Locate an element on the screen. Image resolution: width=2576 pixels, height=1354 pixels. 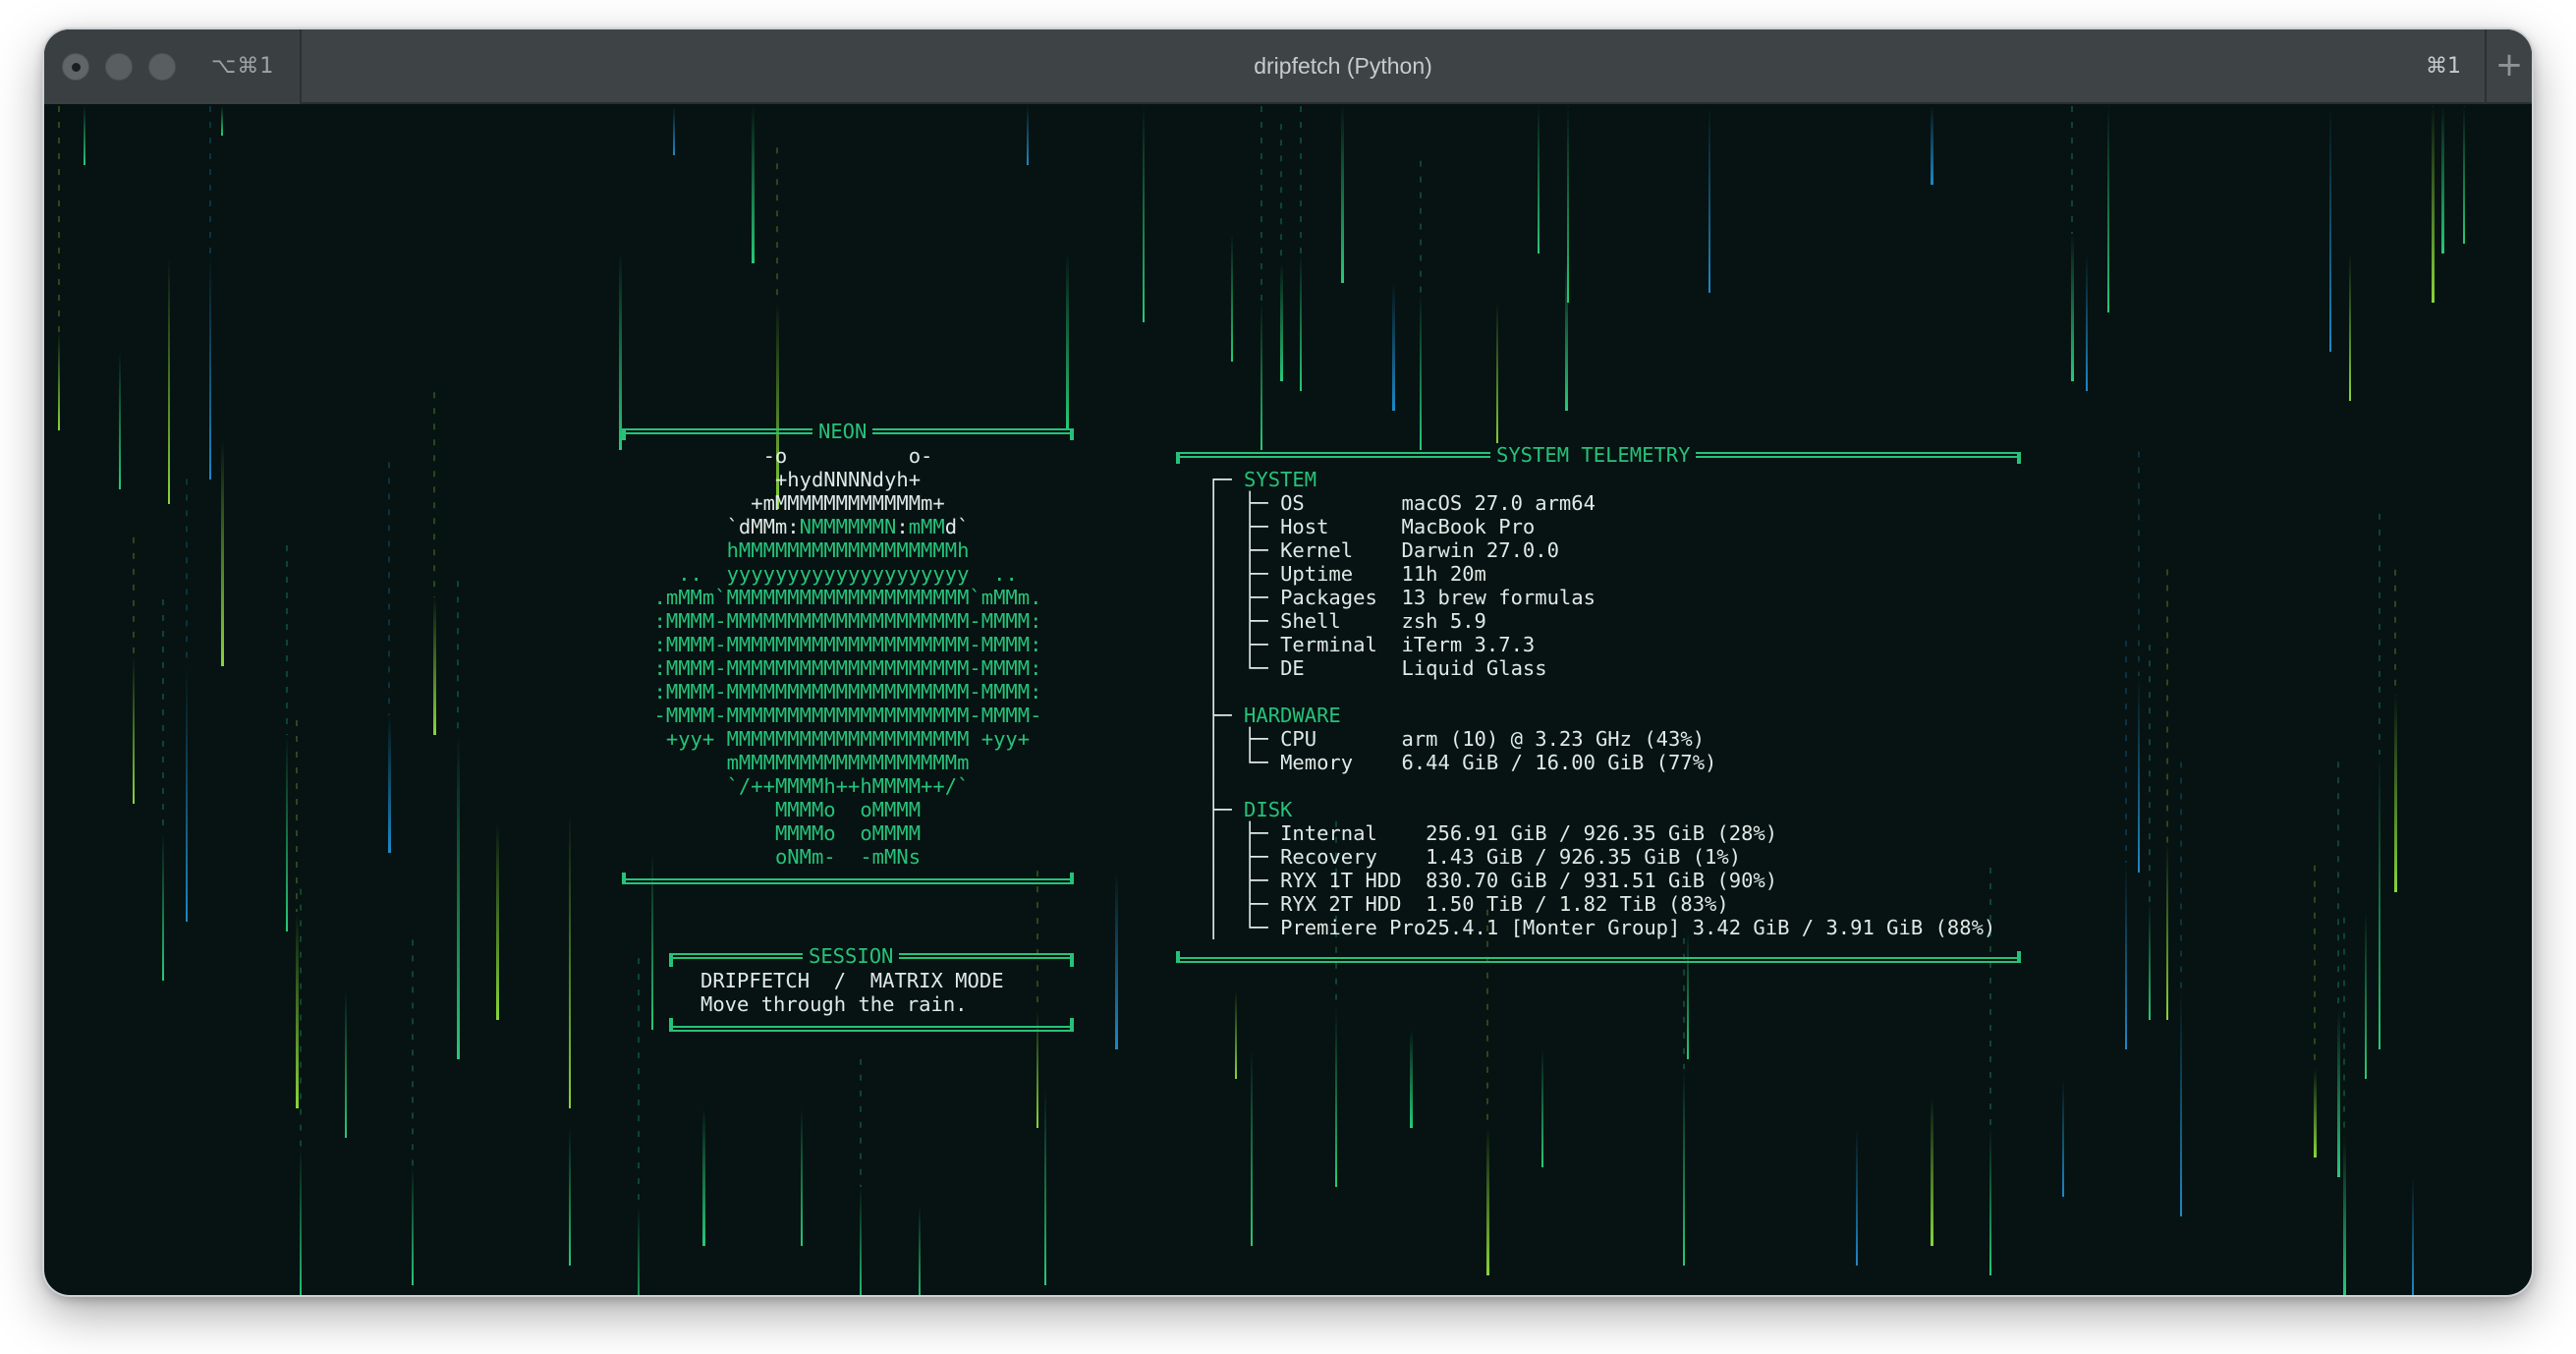
telemetry-row: │ └─ Memory 6.44 GiB / 16.00 GiB (77%) is located at coordinates (1462, 762).